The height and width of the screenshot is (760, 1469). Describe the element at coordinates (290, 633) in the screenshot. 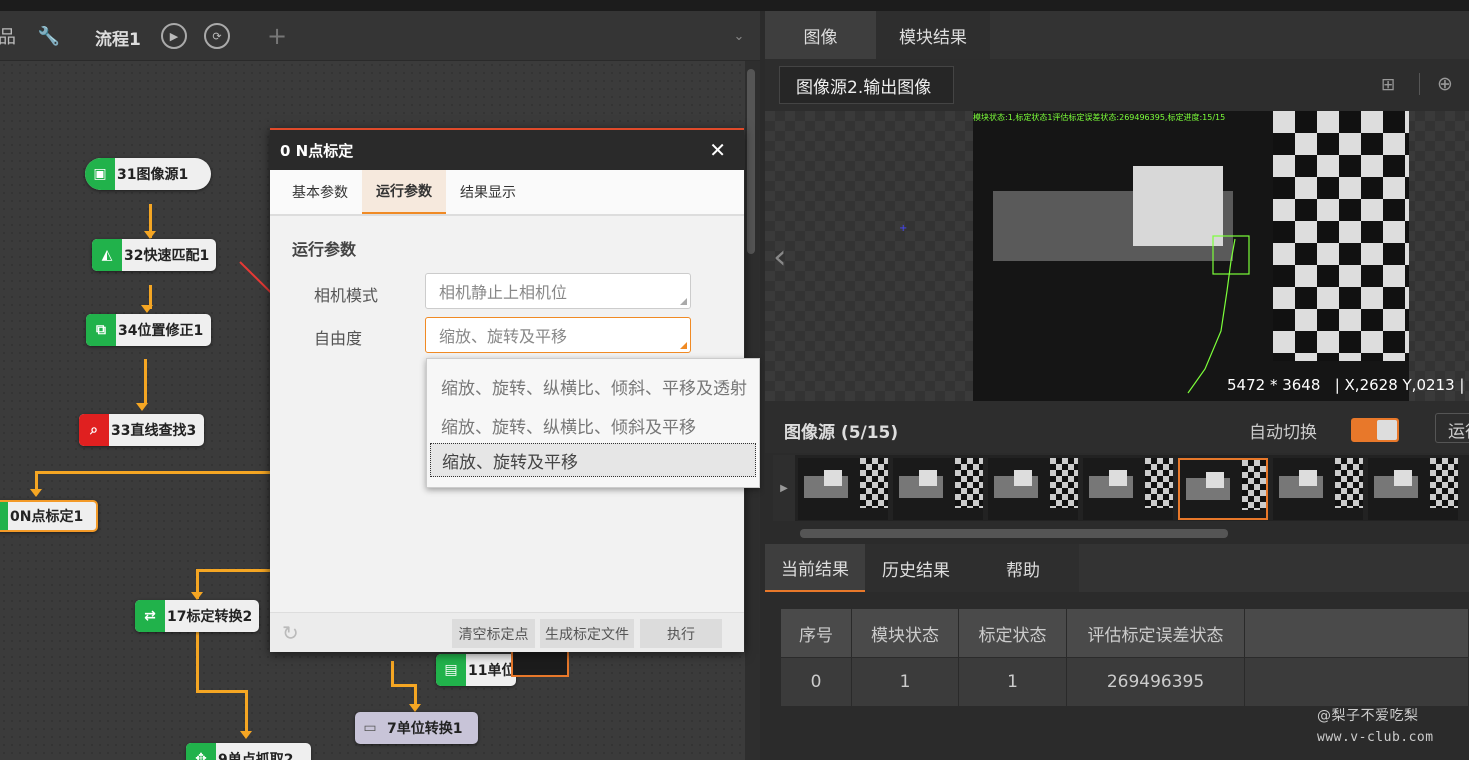

I see `reset-icon: ↻` at that location.